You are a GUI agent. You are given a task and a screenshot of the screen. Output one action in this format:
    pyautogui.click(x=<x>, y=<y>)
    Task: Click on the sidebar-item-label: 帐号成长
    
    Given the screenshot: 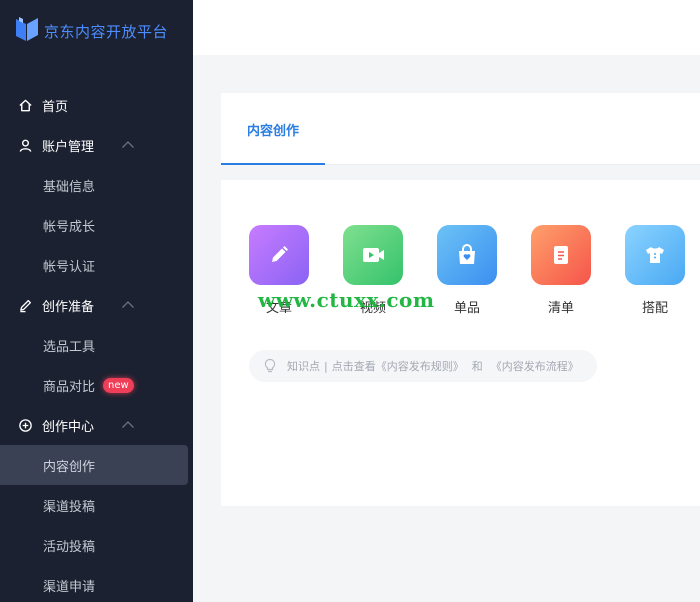 What is the action you would take?
    pyautogui.click(x=69, y=227)
    